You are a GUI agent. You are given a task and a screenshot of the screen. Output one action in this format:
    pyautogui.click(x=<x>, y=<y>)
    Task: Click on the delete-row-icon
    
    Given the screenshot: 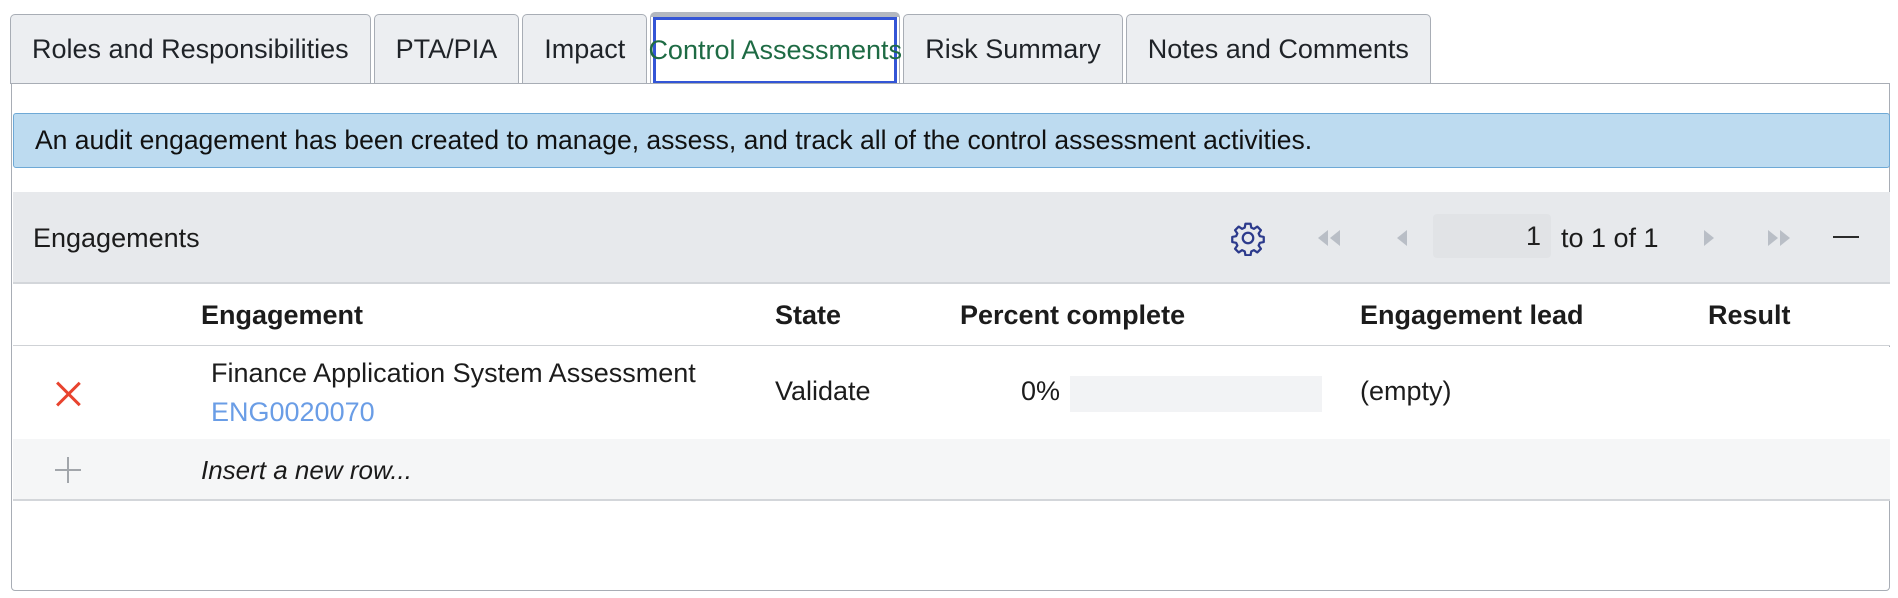 What is the action you would take?
    pyautogui.click(x=68, y=394)
    